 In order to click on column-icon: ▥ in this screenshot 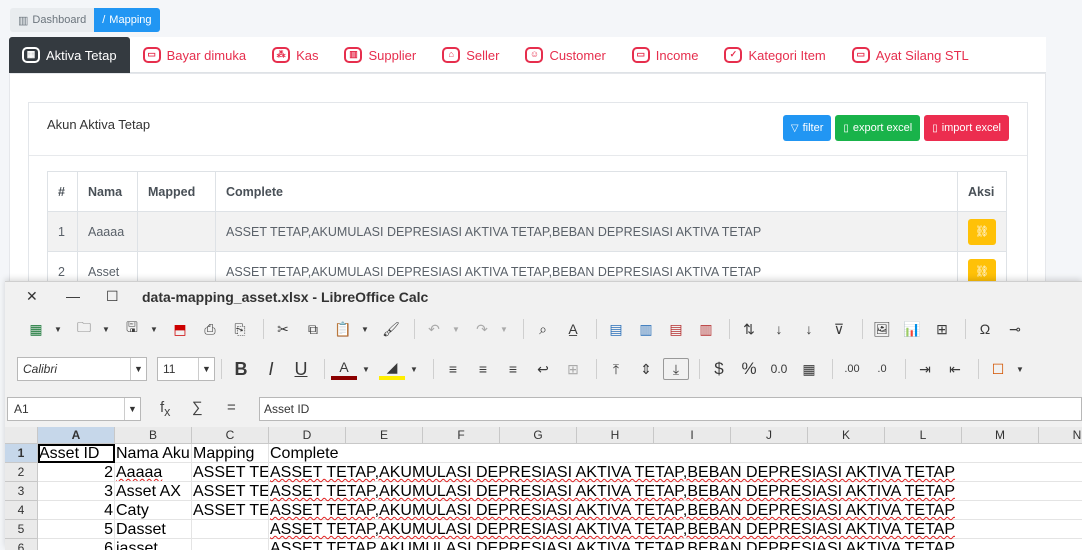, I will do `click(646, 329)`.